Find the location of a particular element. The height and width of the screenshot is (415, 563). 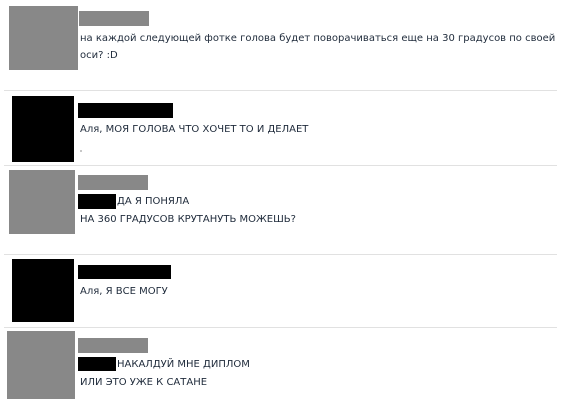

comment-text-line: Аля, МОЯ ГОЛОВА ЧТО ХОЧЕТ ТО И ДЕЛАЕТ is located at coordinates (194, 129).